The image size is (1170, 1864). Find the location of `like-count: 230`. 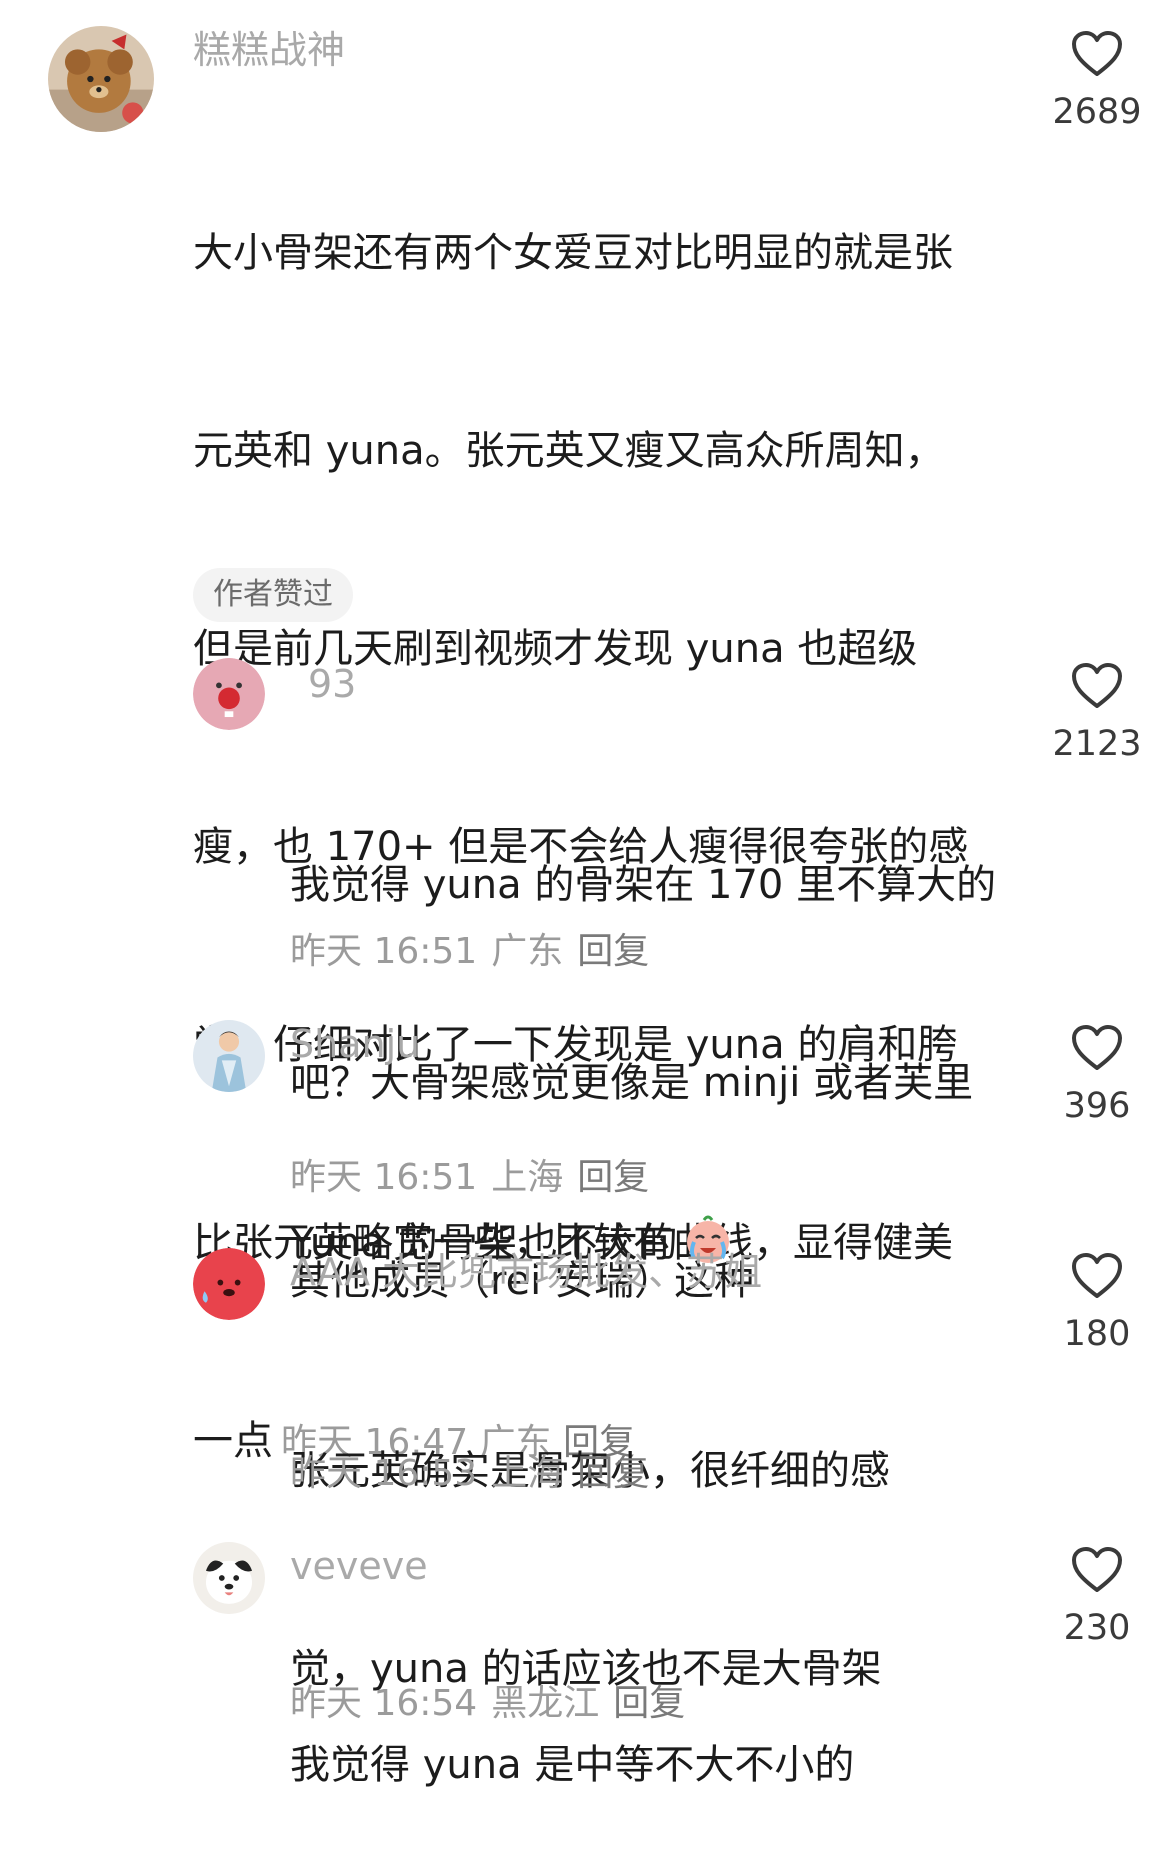

like-count: 230 is located at coordinates (1097, 1628).